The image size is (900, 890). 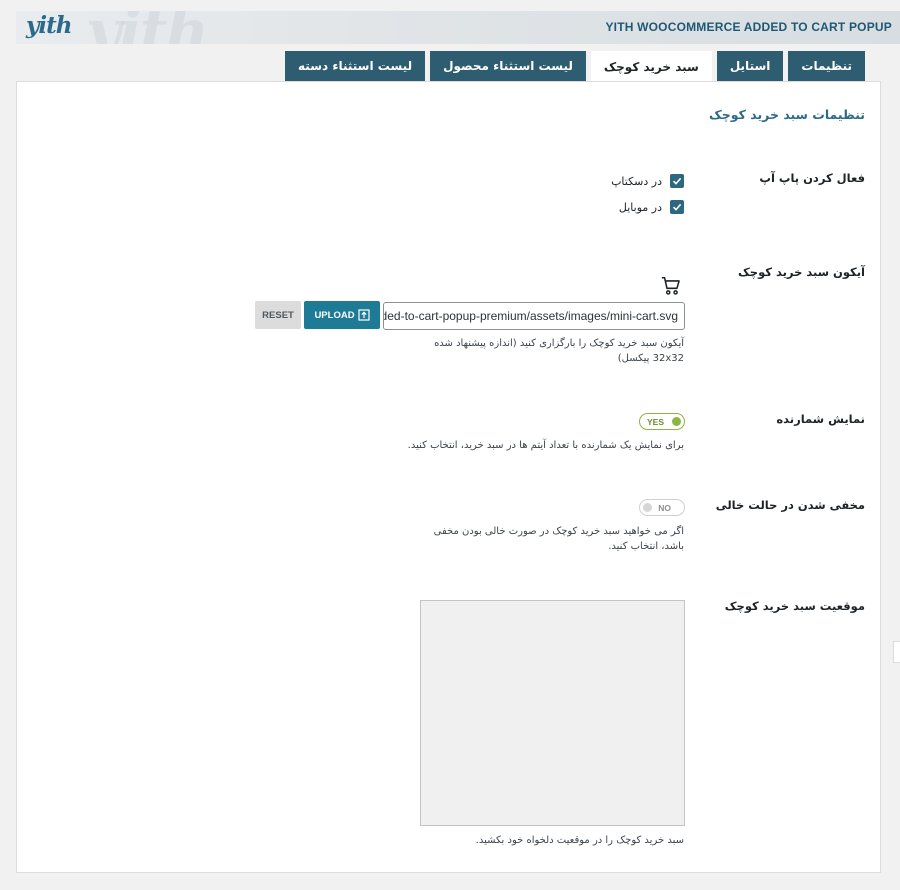 I want to click on desktop-checkbox-label: در دسکتاپ, so click(x=636, y=181).